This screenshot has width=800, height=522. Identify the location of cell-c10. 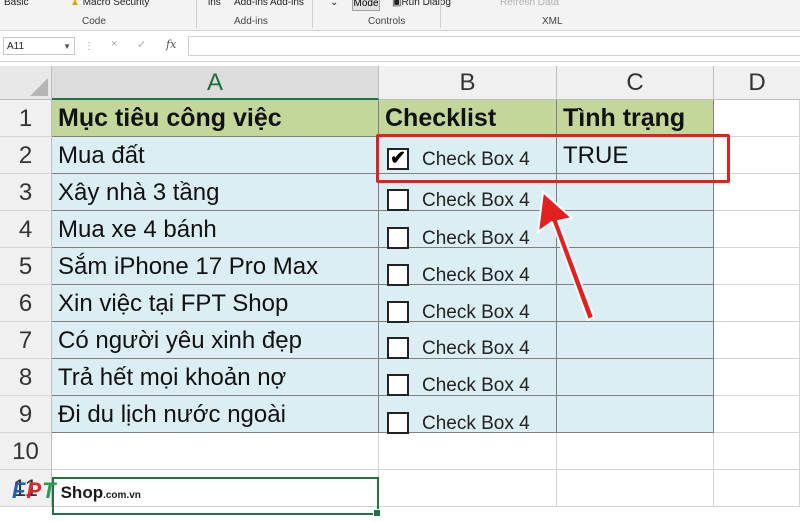
(635, 451).